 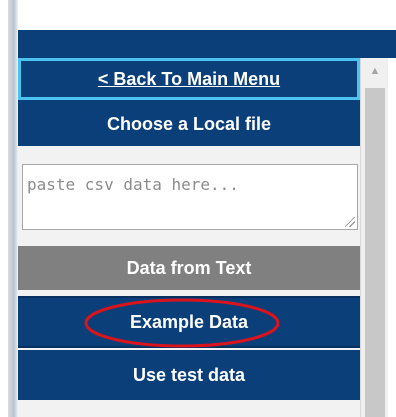 What do you see at coordinates (189, 123) in the screenshot?
I see `choose-local-file-button: Choose a Local file` at bounding box center [189, 123].